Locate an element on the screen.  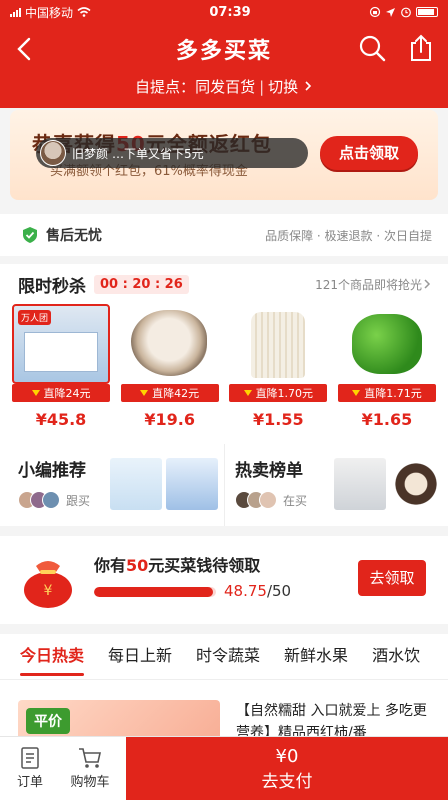
category-tabs: 今日热卖 每日上新 时令蔬菜 新鲜水果 酒水饮 is located at coordinates (224, 657).